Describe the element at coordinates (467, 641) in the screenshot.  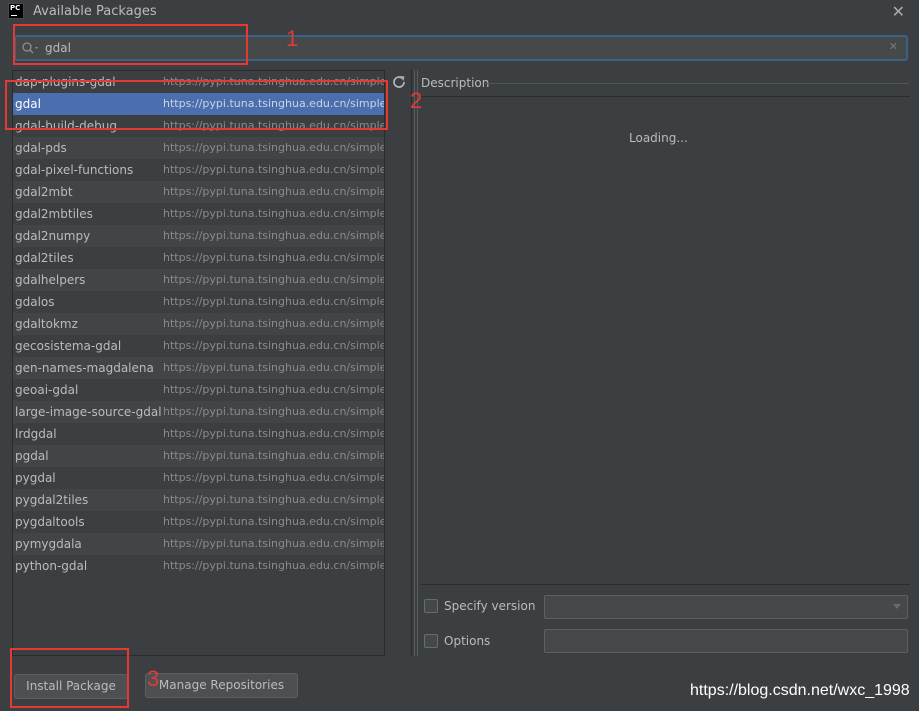
I see `options-label: Options` at that location.